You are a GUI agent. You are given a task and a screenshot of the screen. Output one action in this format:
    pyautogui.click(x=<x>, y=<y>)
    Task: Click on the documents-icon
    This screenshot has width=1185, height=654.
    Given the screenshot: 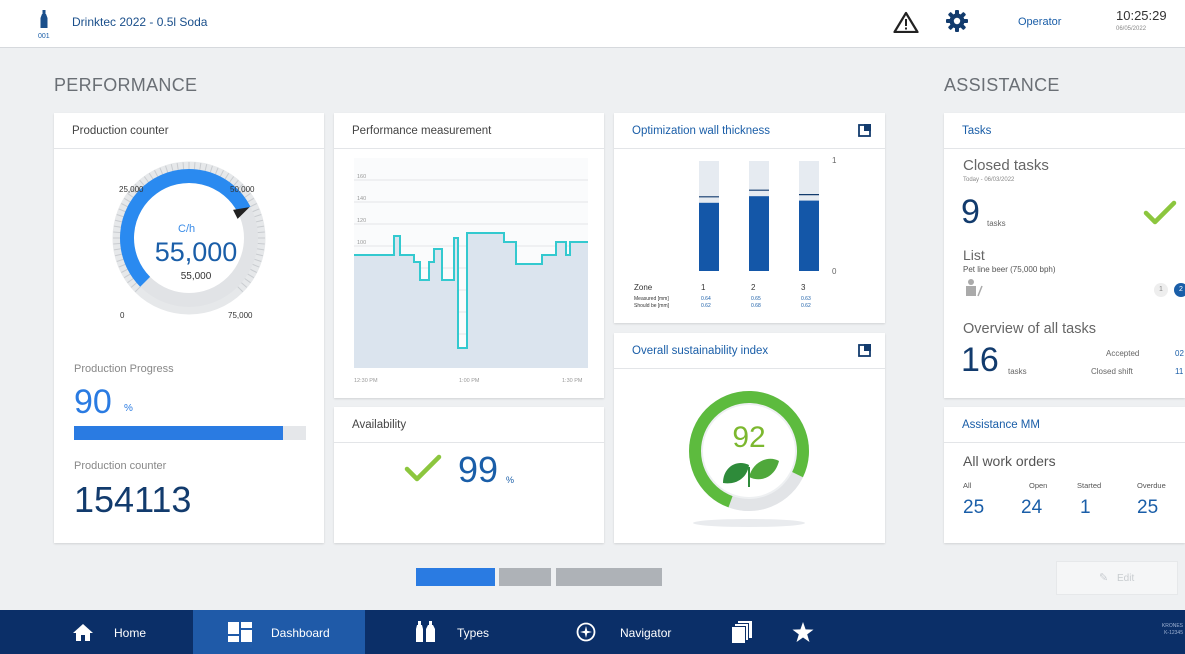 What is the action you would take?
    pyautogui.click(x=742, y=632)
    